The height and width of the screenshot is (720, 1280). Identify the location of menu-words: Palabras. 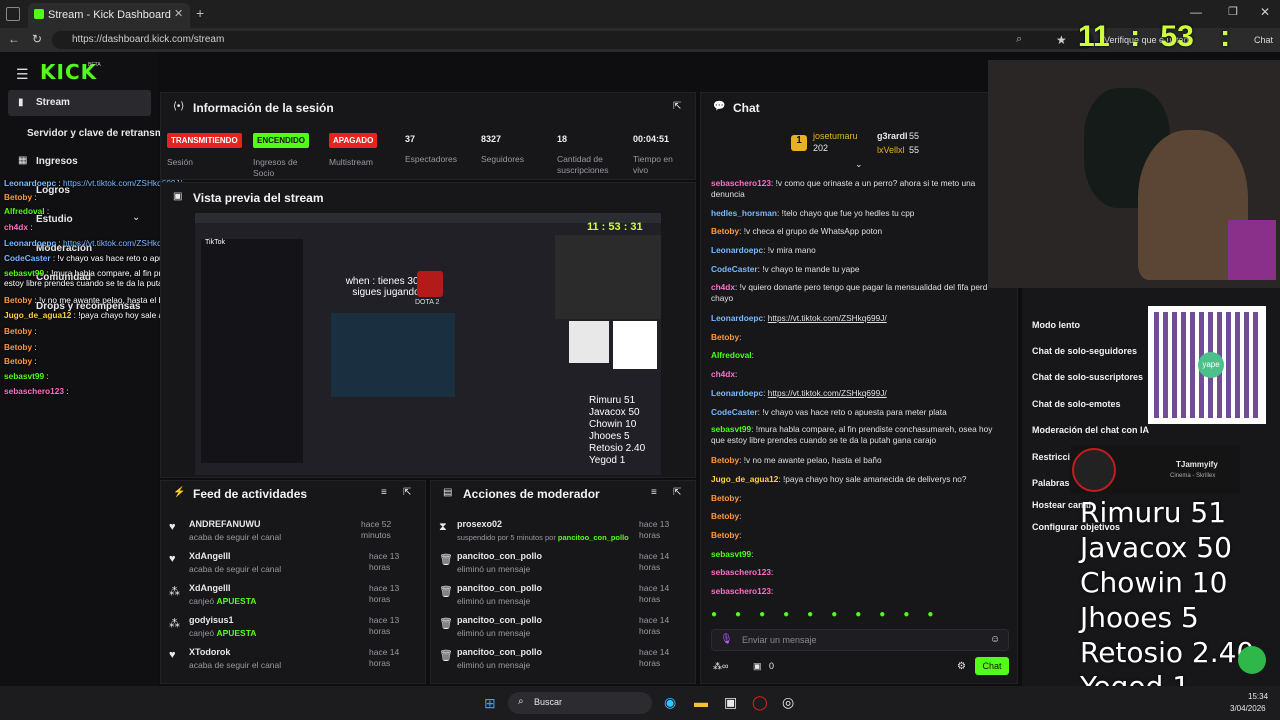
(1051, 483).